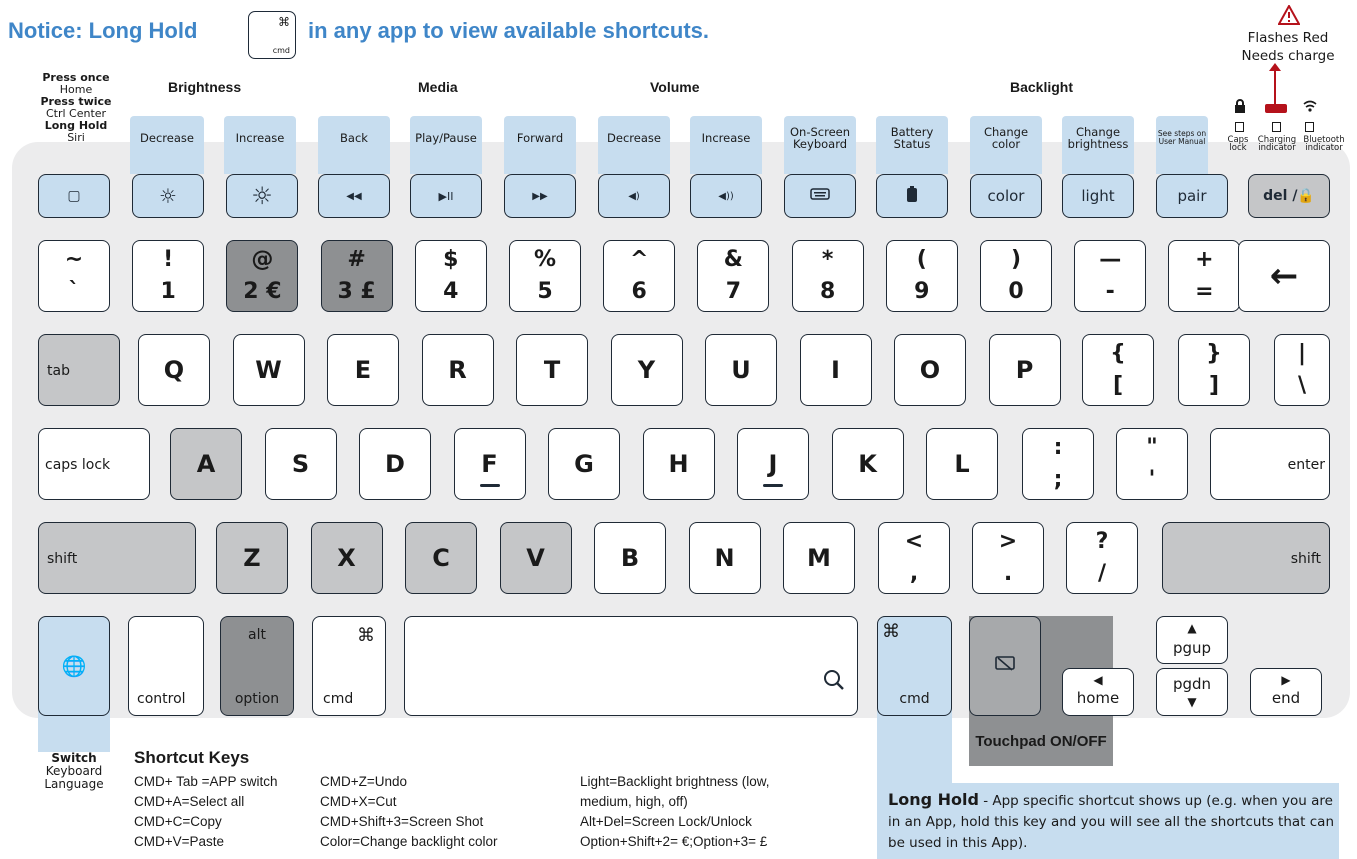 The image size is (1357, 859). What do you see at coordinates (206, 781) in the screenshot?
I see `shortcut-item: CMD+ Tab =APP switch` at bounding box center [206, 781].